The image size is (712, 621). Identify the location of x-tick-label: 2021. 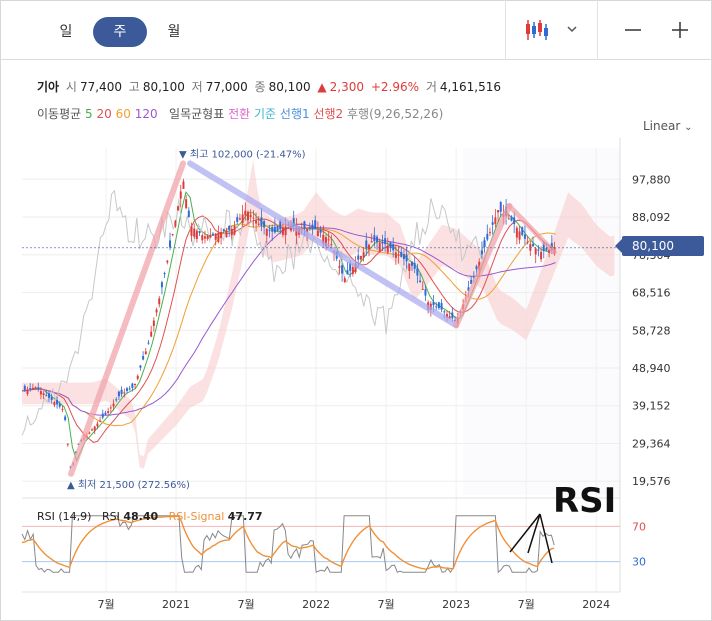
(176, 604).